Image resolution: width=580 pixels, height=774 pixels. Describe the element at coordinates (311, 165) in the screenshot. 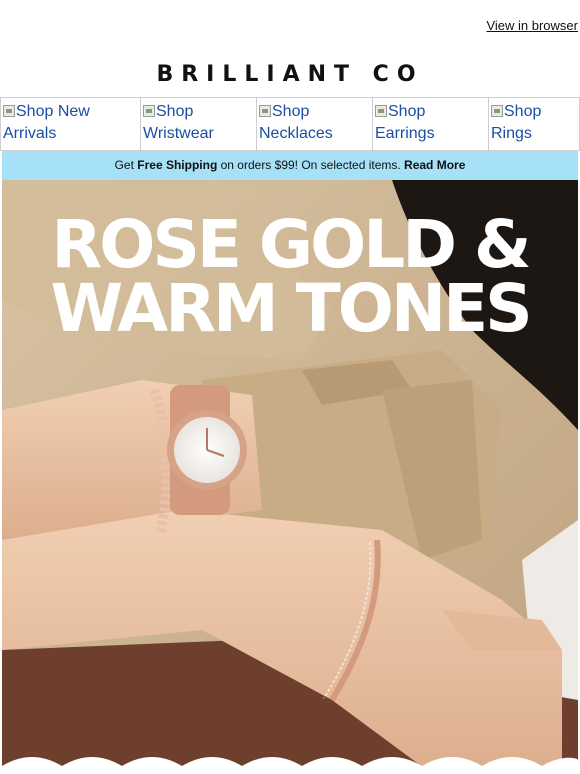

I see `shipping-middle: on orders $99! On selected items.` at that location.